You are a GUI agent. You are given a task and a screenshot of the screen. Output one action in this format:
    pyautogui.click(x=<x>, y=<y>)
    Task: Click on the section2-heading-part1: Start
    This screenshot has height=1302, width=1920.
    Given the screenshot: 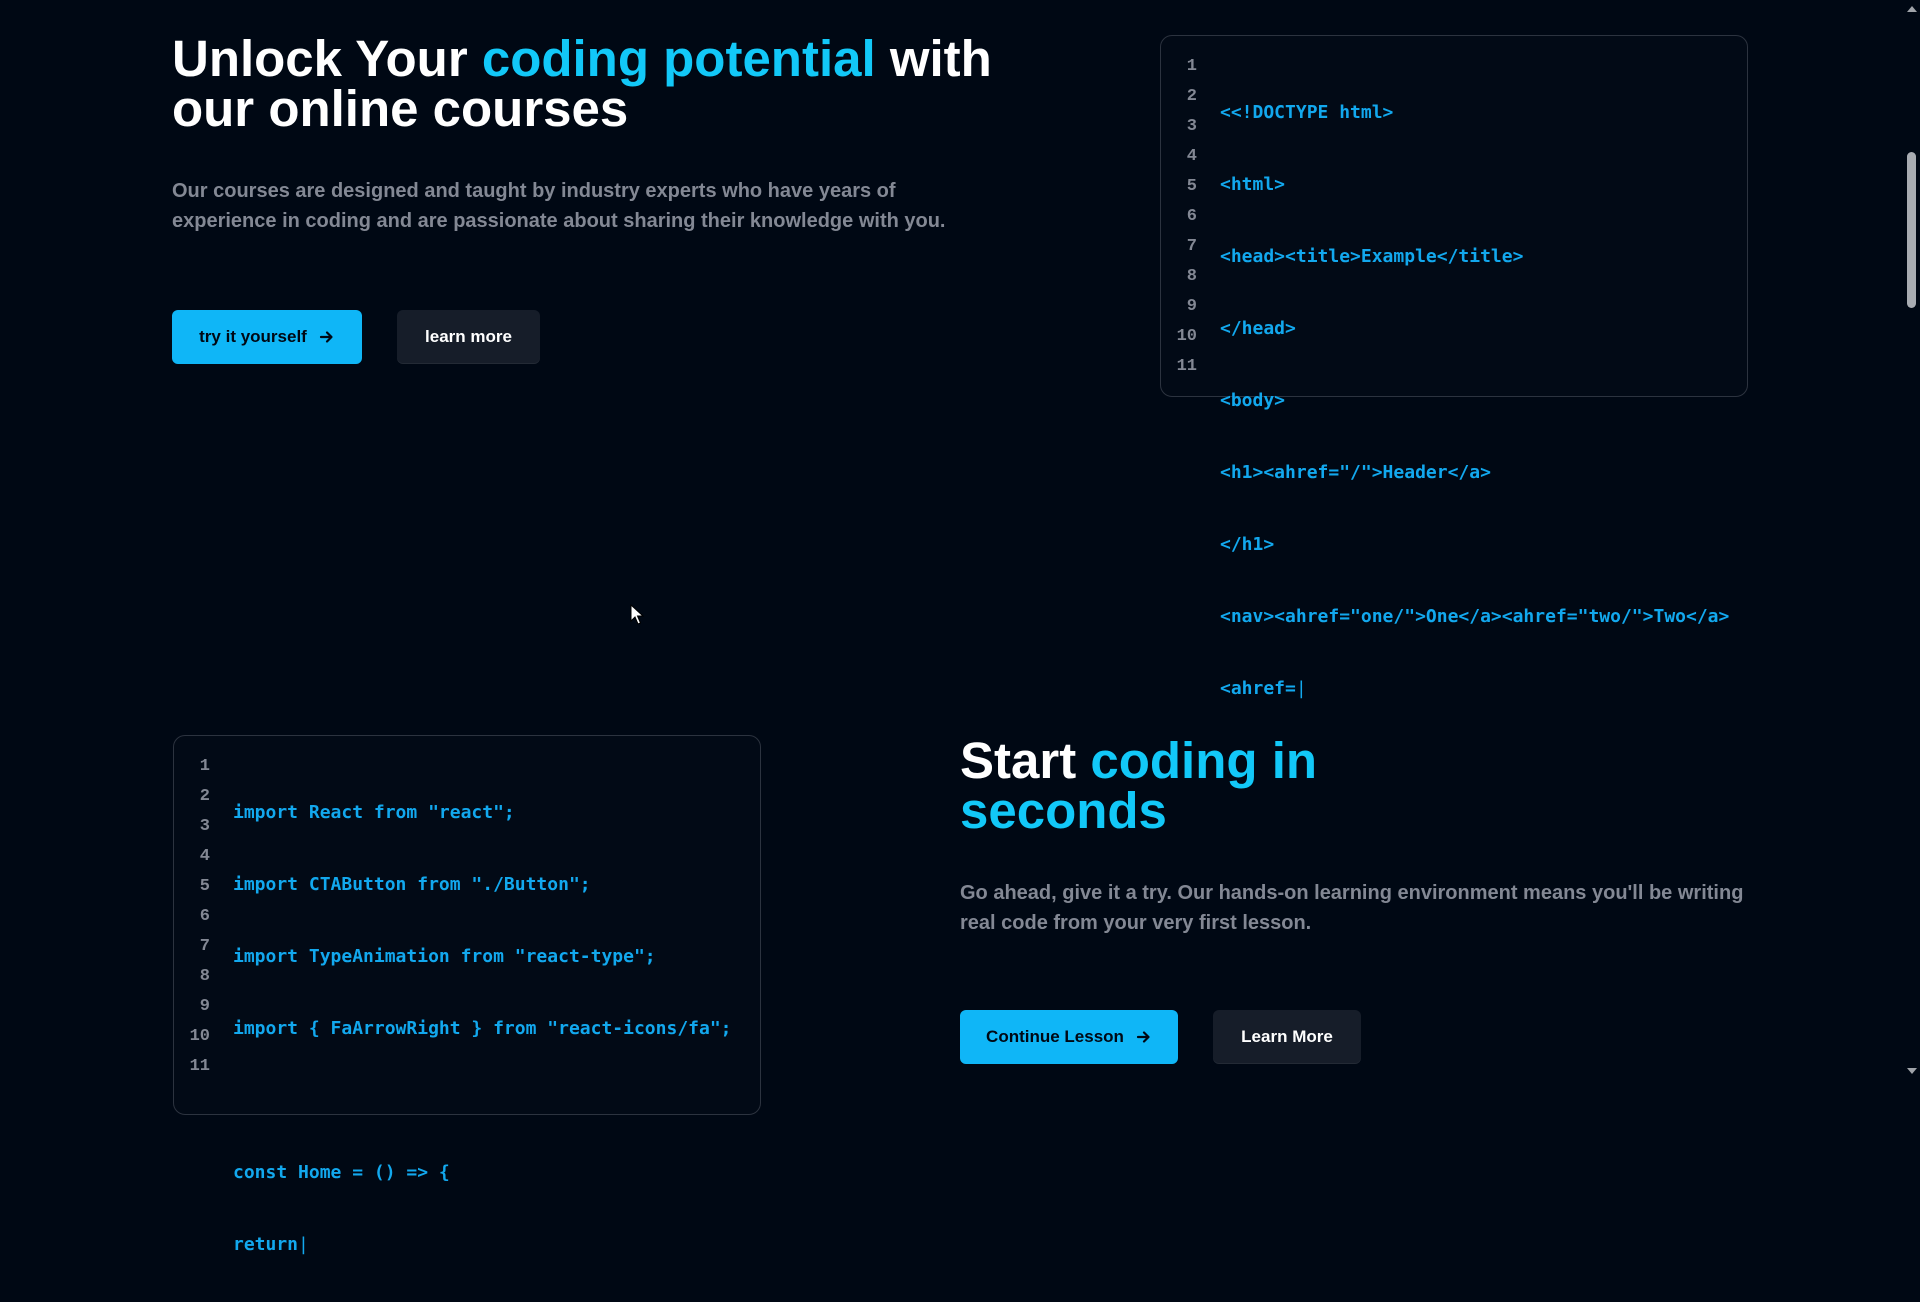 What is the action you would take?
    pyautogui.click(x=1025, y=760)
    